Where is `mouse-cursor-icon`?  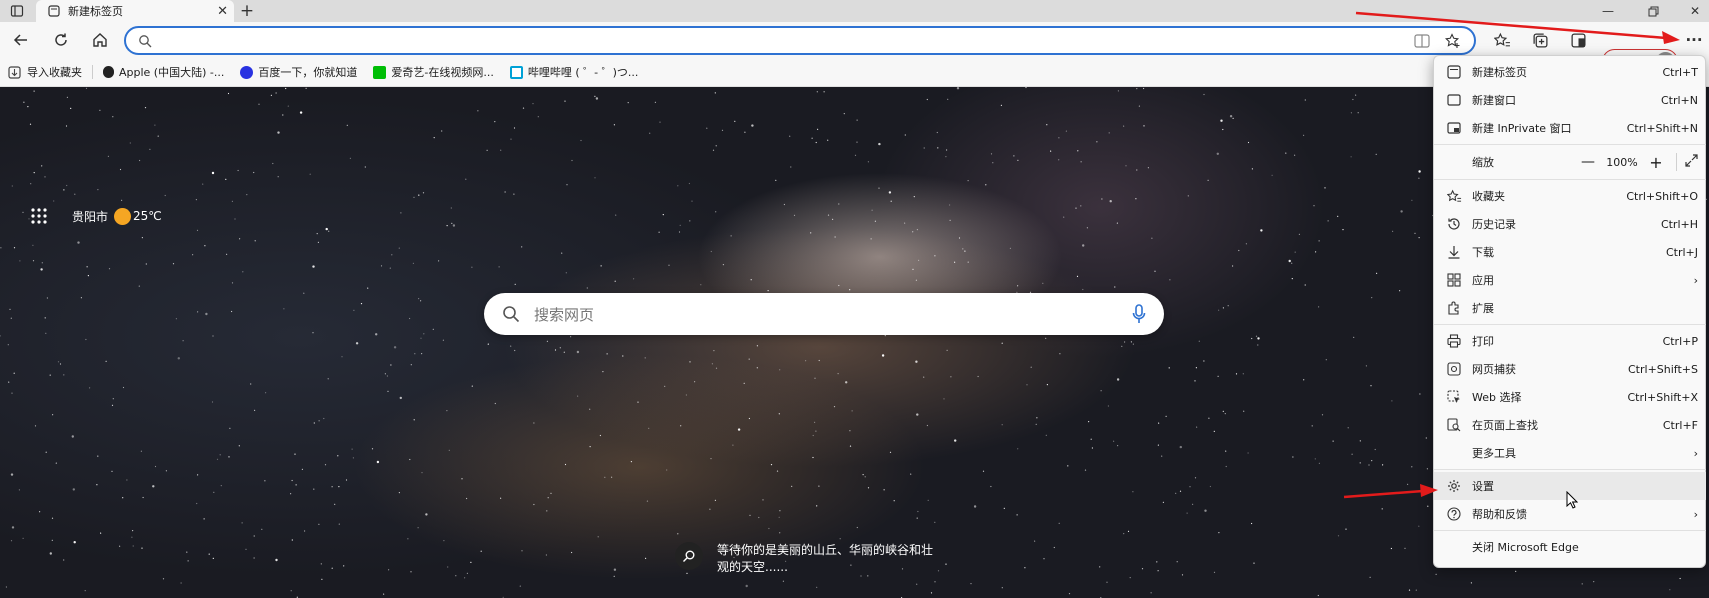
mouse-cursor-icon is located at coordinates (1572, 500).